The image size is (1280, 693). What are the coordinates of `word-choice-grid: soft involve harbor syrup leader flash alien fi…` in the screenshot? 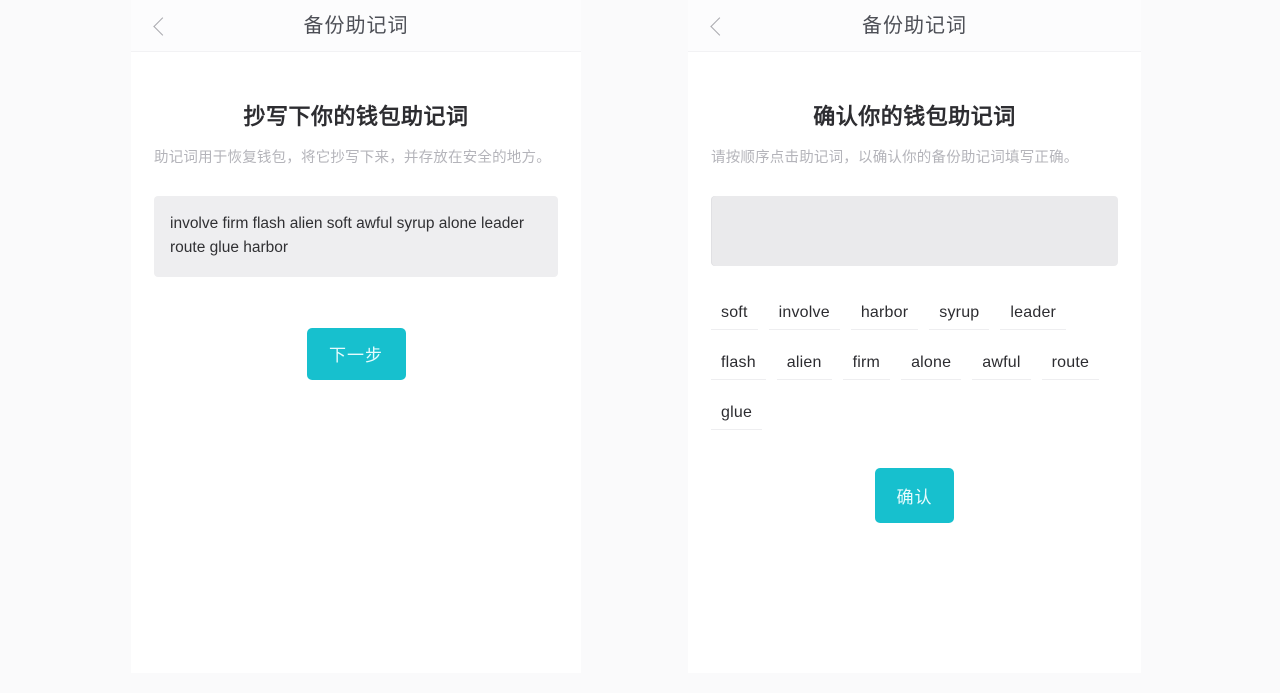 It's located at (916, 364).